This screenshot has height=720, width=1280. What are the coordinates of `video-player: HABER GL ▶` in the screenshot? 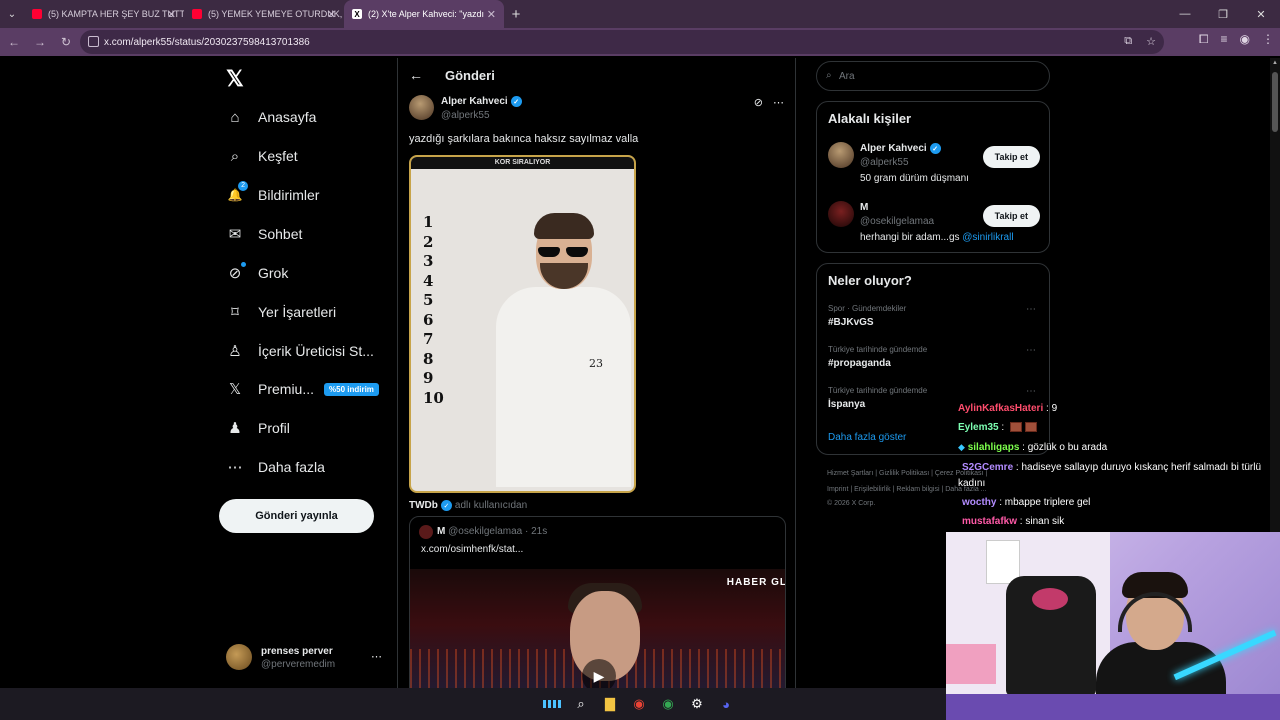 It's located at (598, 628).